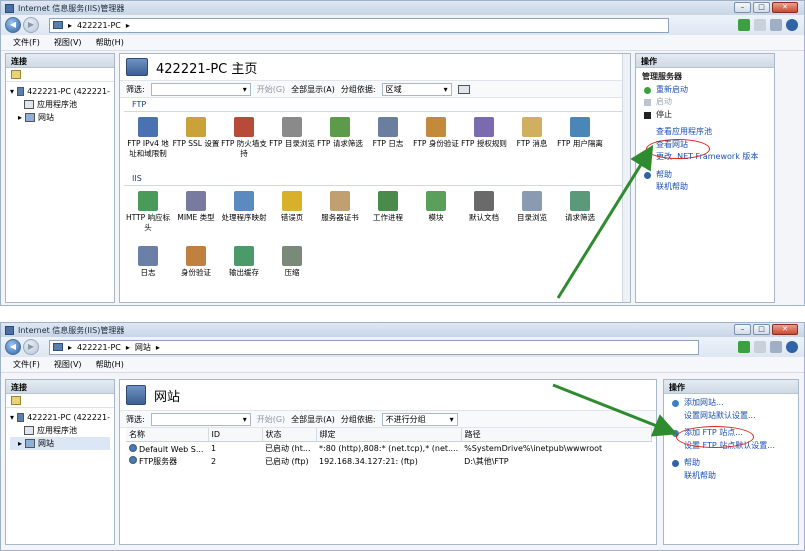 Image resolution: width=805 pixels, height=551 pixels. Describe the element at coordinates (580, 142) in the screenshot. I see `feature-tile: FTP 用户隔离` at that location.